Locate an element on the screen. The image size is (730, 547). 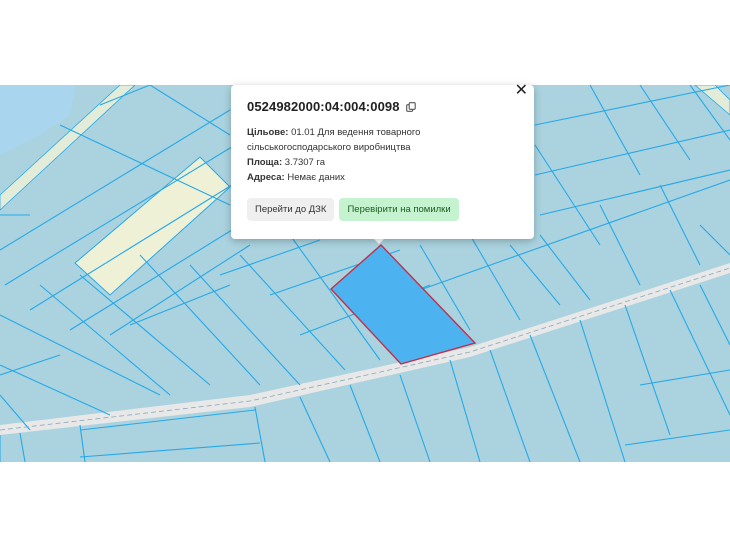
close-icon: ✕ is located at coordinates (521, 91).